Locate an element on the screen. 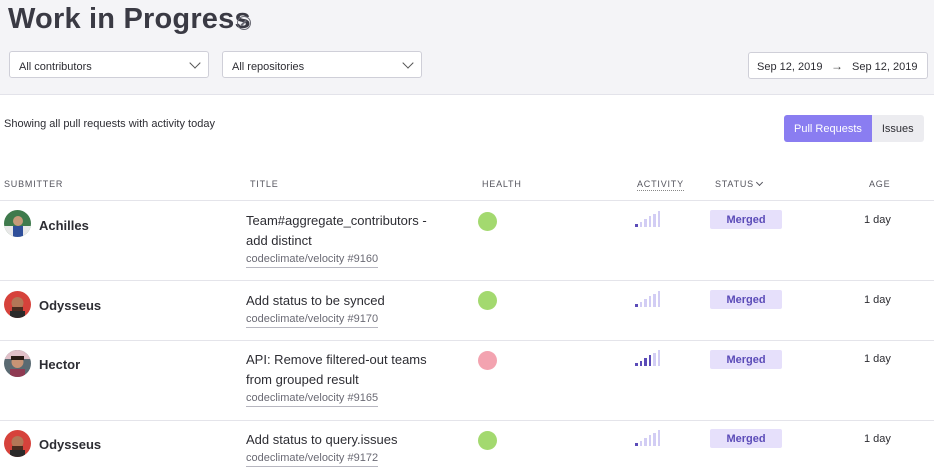 The image size is (934, 469). column-header-activity: ACTIVITY is located at coordinates (660, 185).